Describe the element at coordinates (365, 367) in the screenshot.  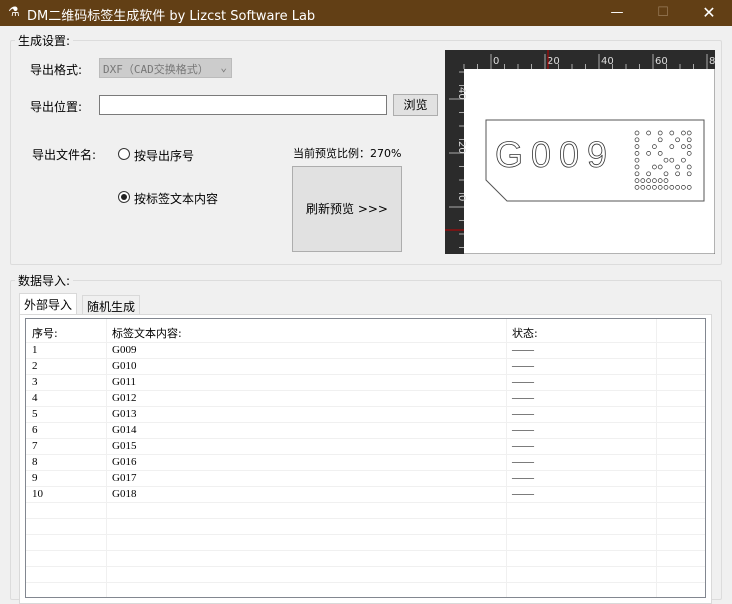
I see `table-row: 2 G010 ——` at that location.